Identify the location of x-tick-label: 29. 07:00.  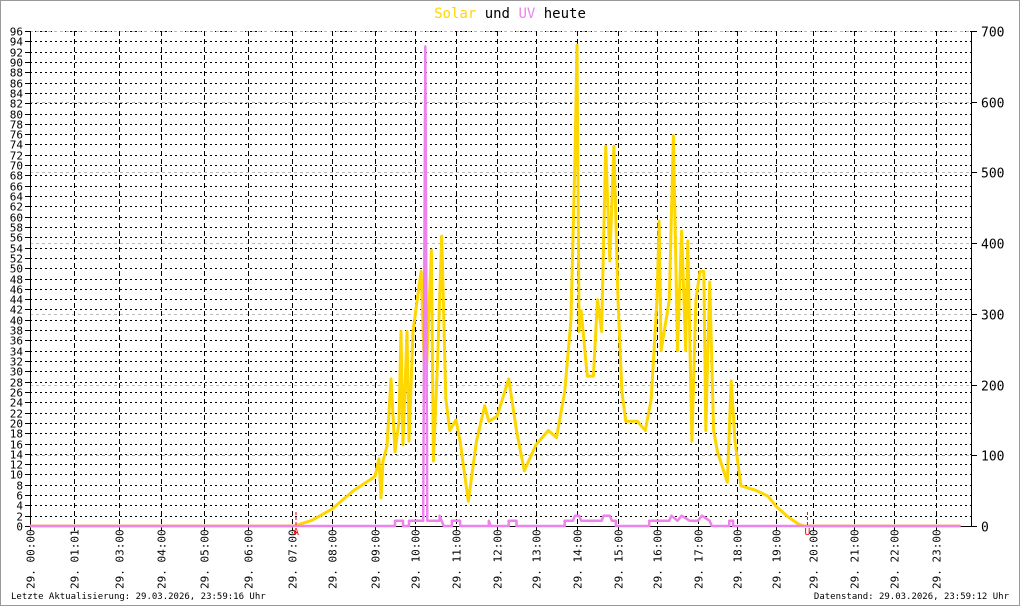
(293, 559).